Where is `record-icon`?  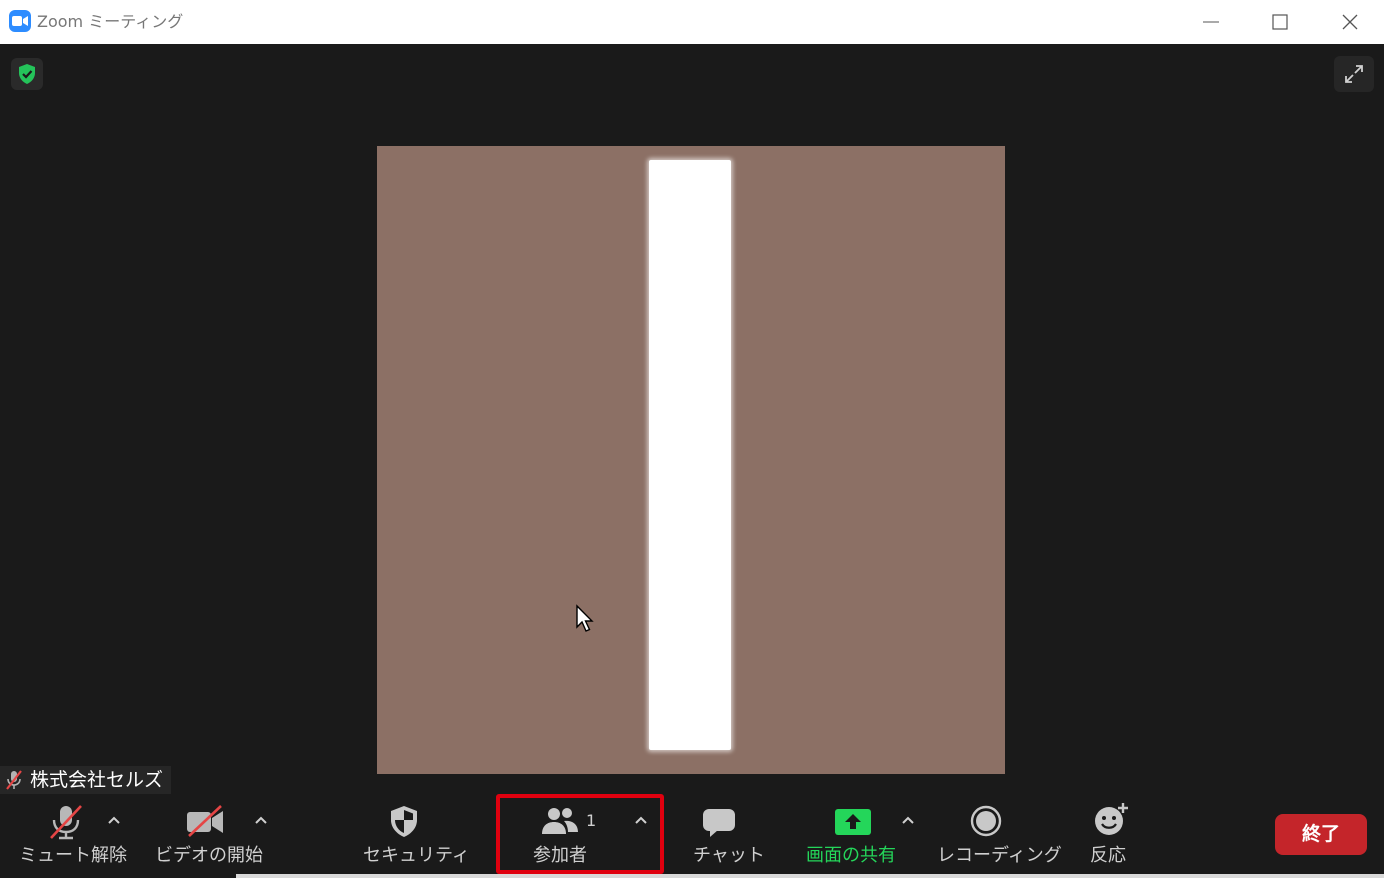
record-icon is located at coordinates (986, 821).